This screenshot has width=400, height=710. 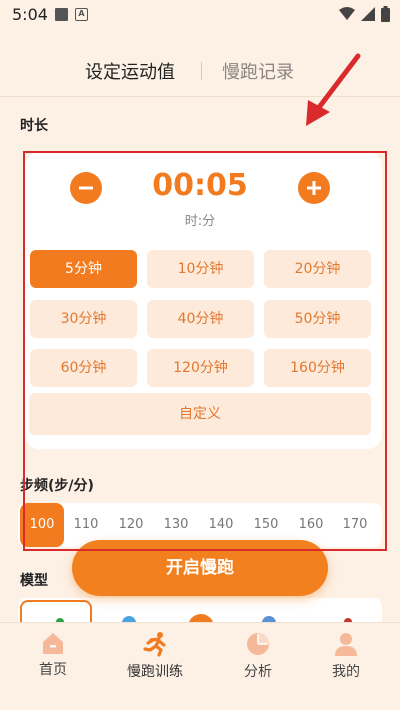 What do you see at coordinates (200, 319) in the screenshot?
I see `duration-option-40: 40分钟` at bounding box center [200, 319].